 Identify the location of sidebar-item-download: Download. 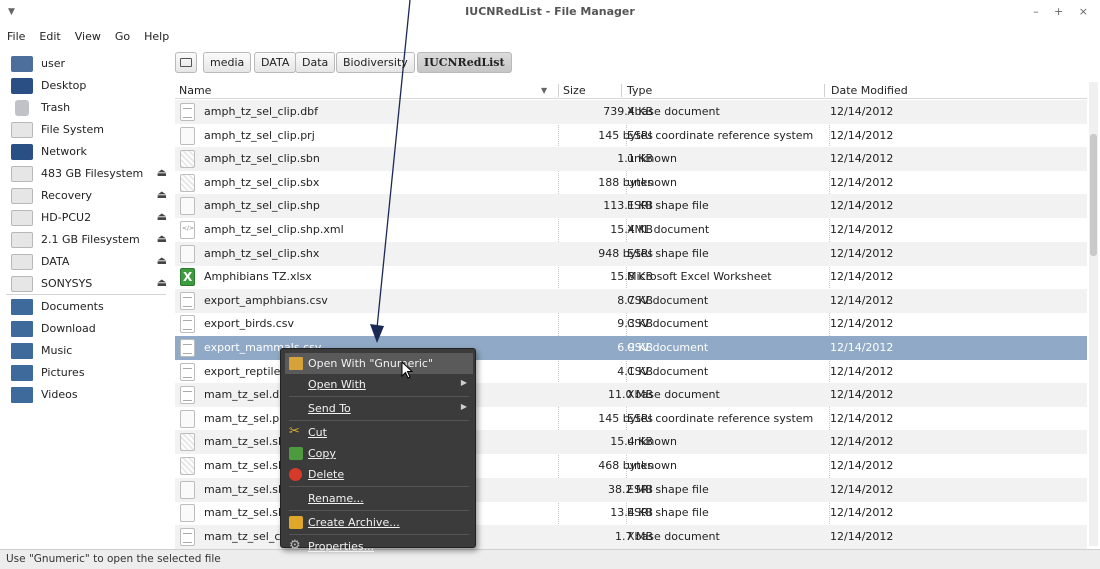
(90, 329).